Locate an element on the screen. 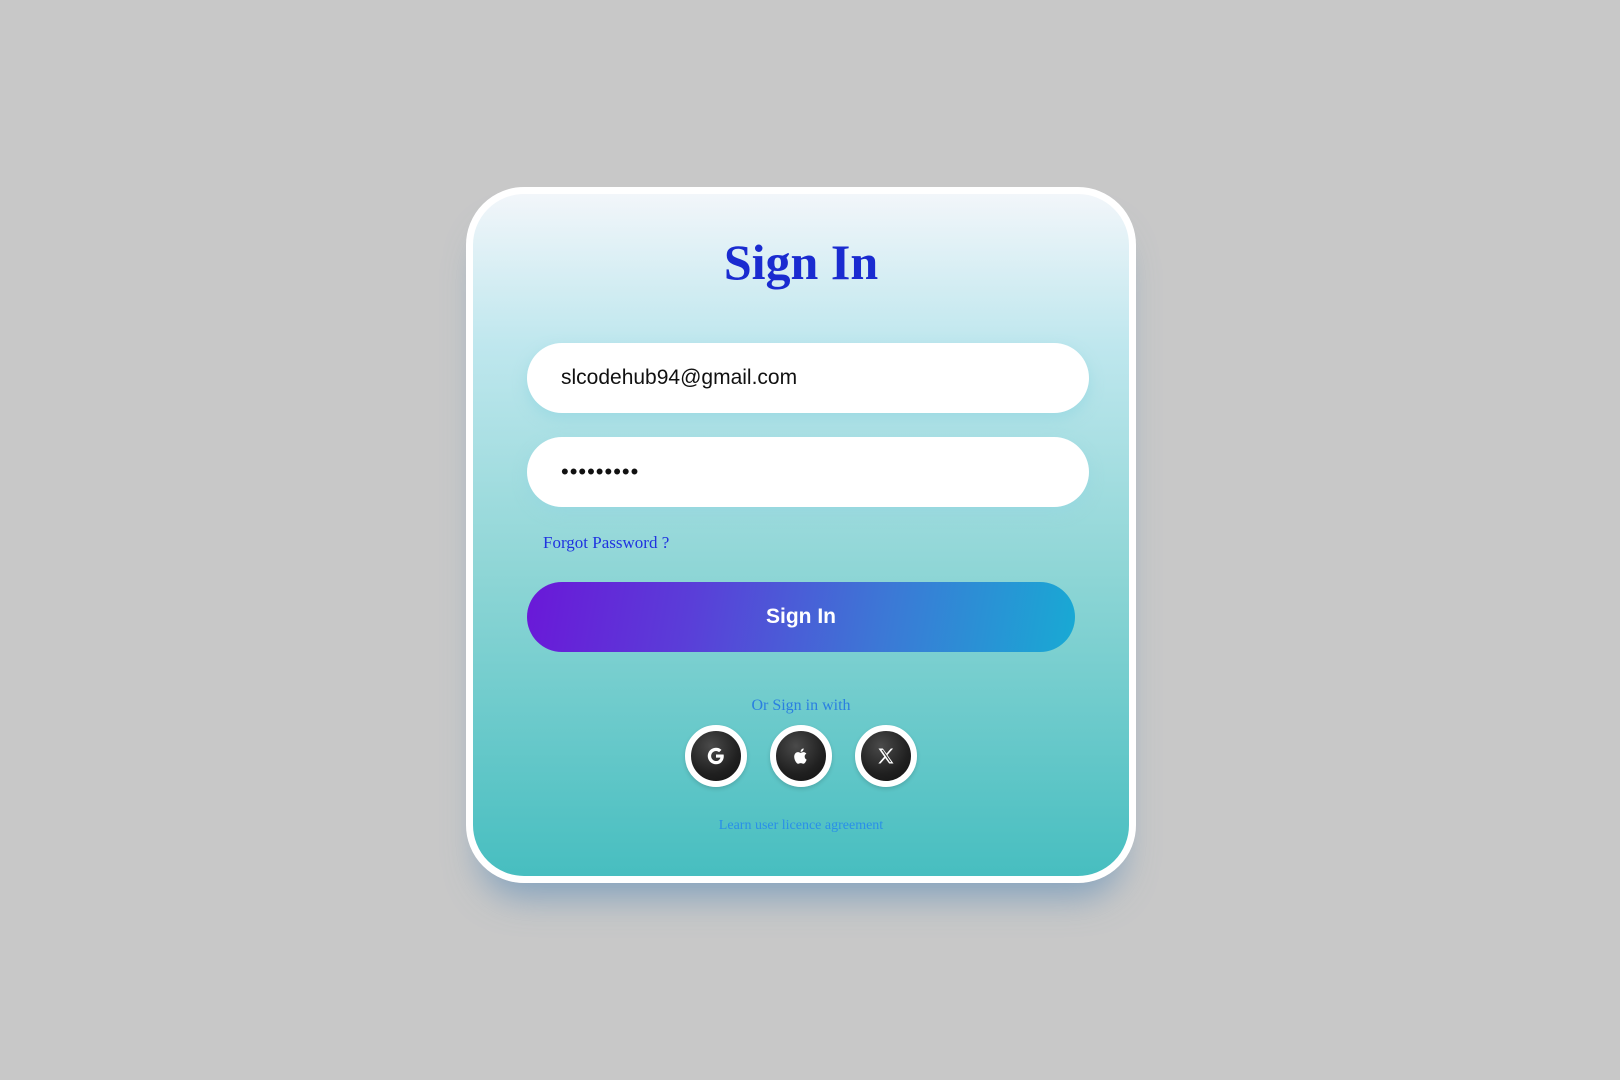  apple-signin-button is located at coordinates (801, 756).